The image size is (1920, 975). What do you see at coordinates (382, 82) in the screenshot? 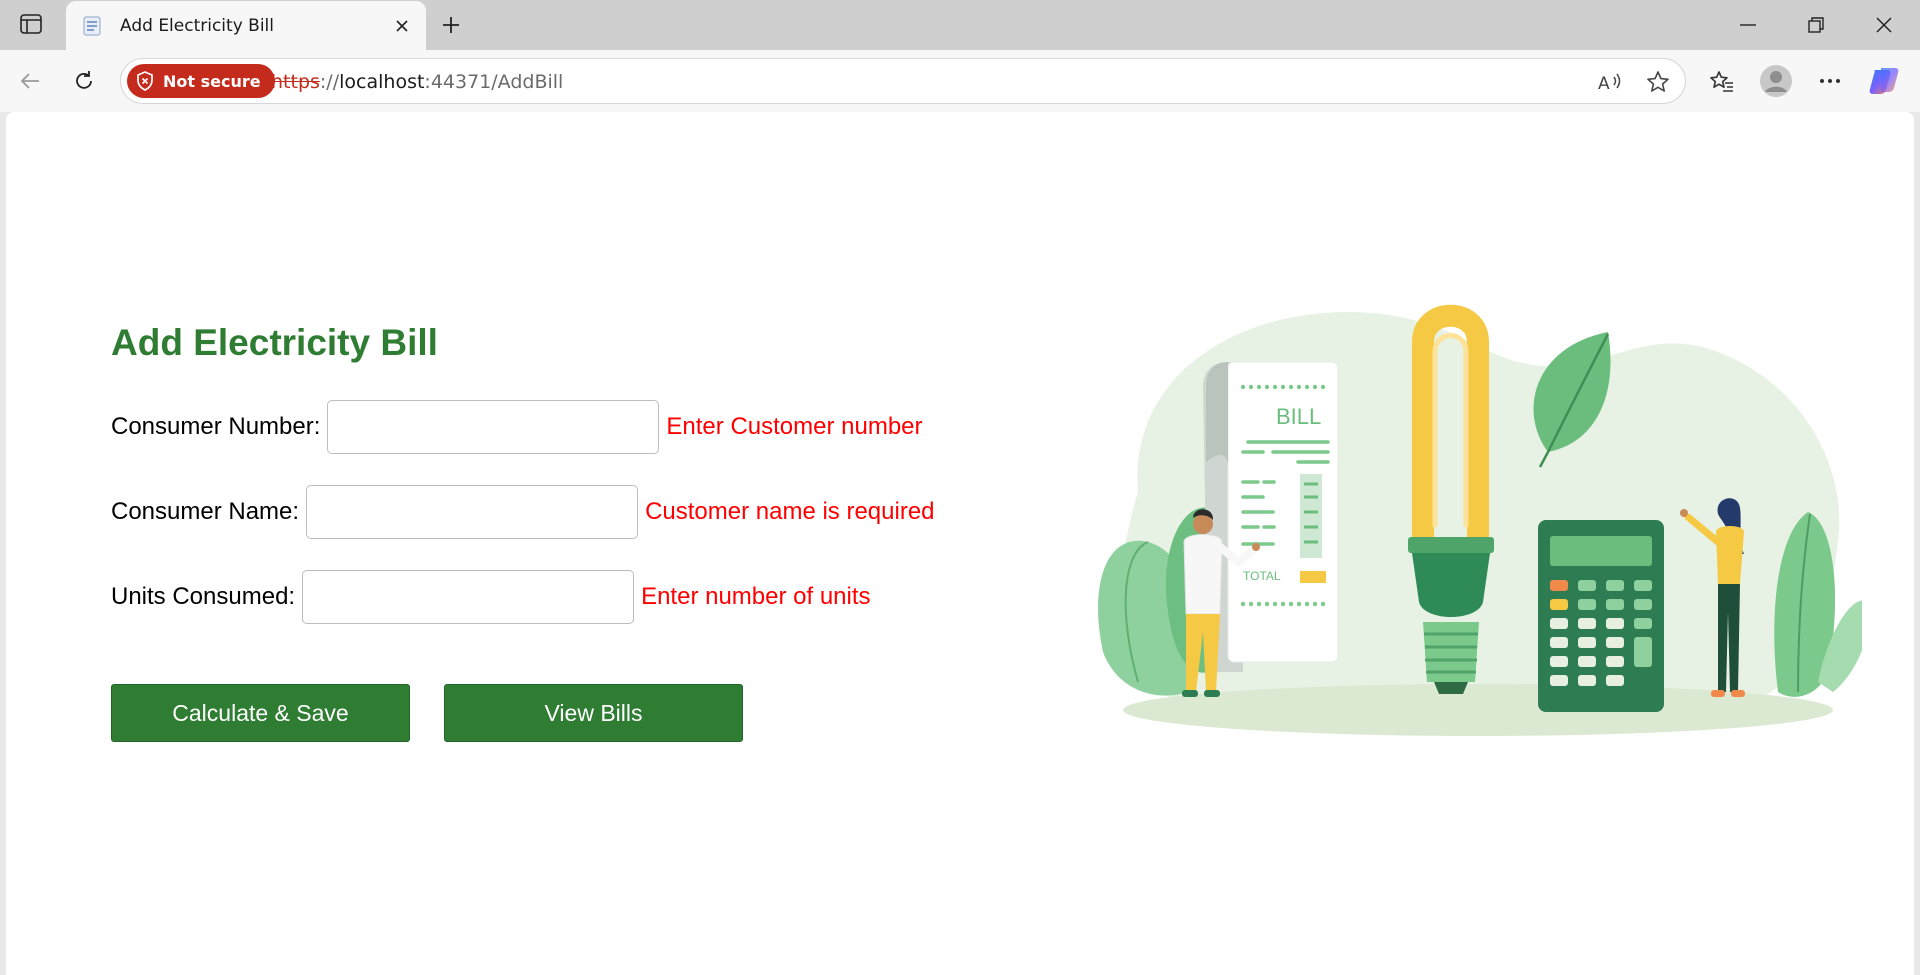
I see `url-host: localhost` at bounding box center [382, 82].